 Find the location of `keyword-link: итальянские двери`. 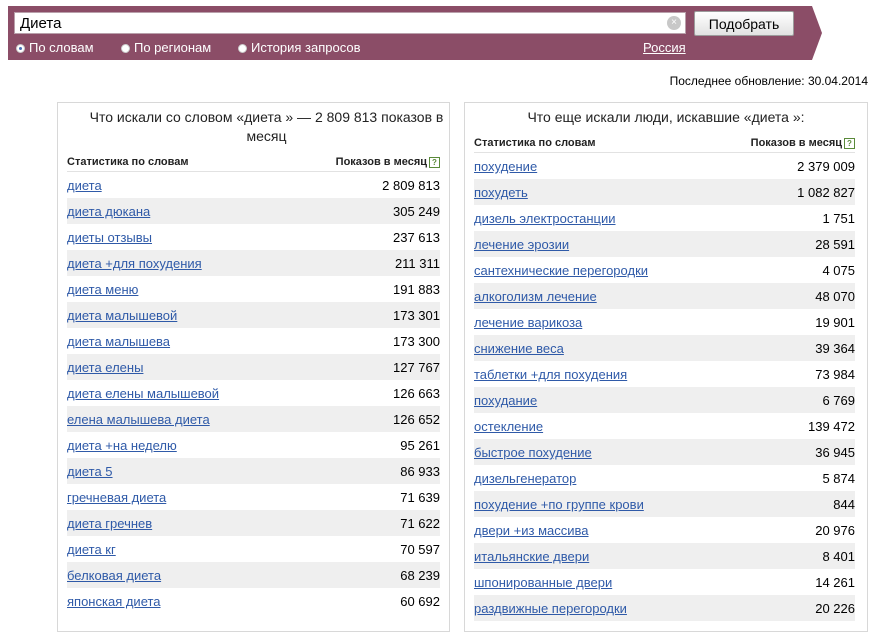

keyword-link: итальянские двери is located at coordinates (531, 556).